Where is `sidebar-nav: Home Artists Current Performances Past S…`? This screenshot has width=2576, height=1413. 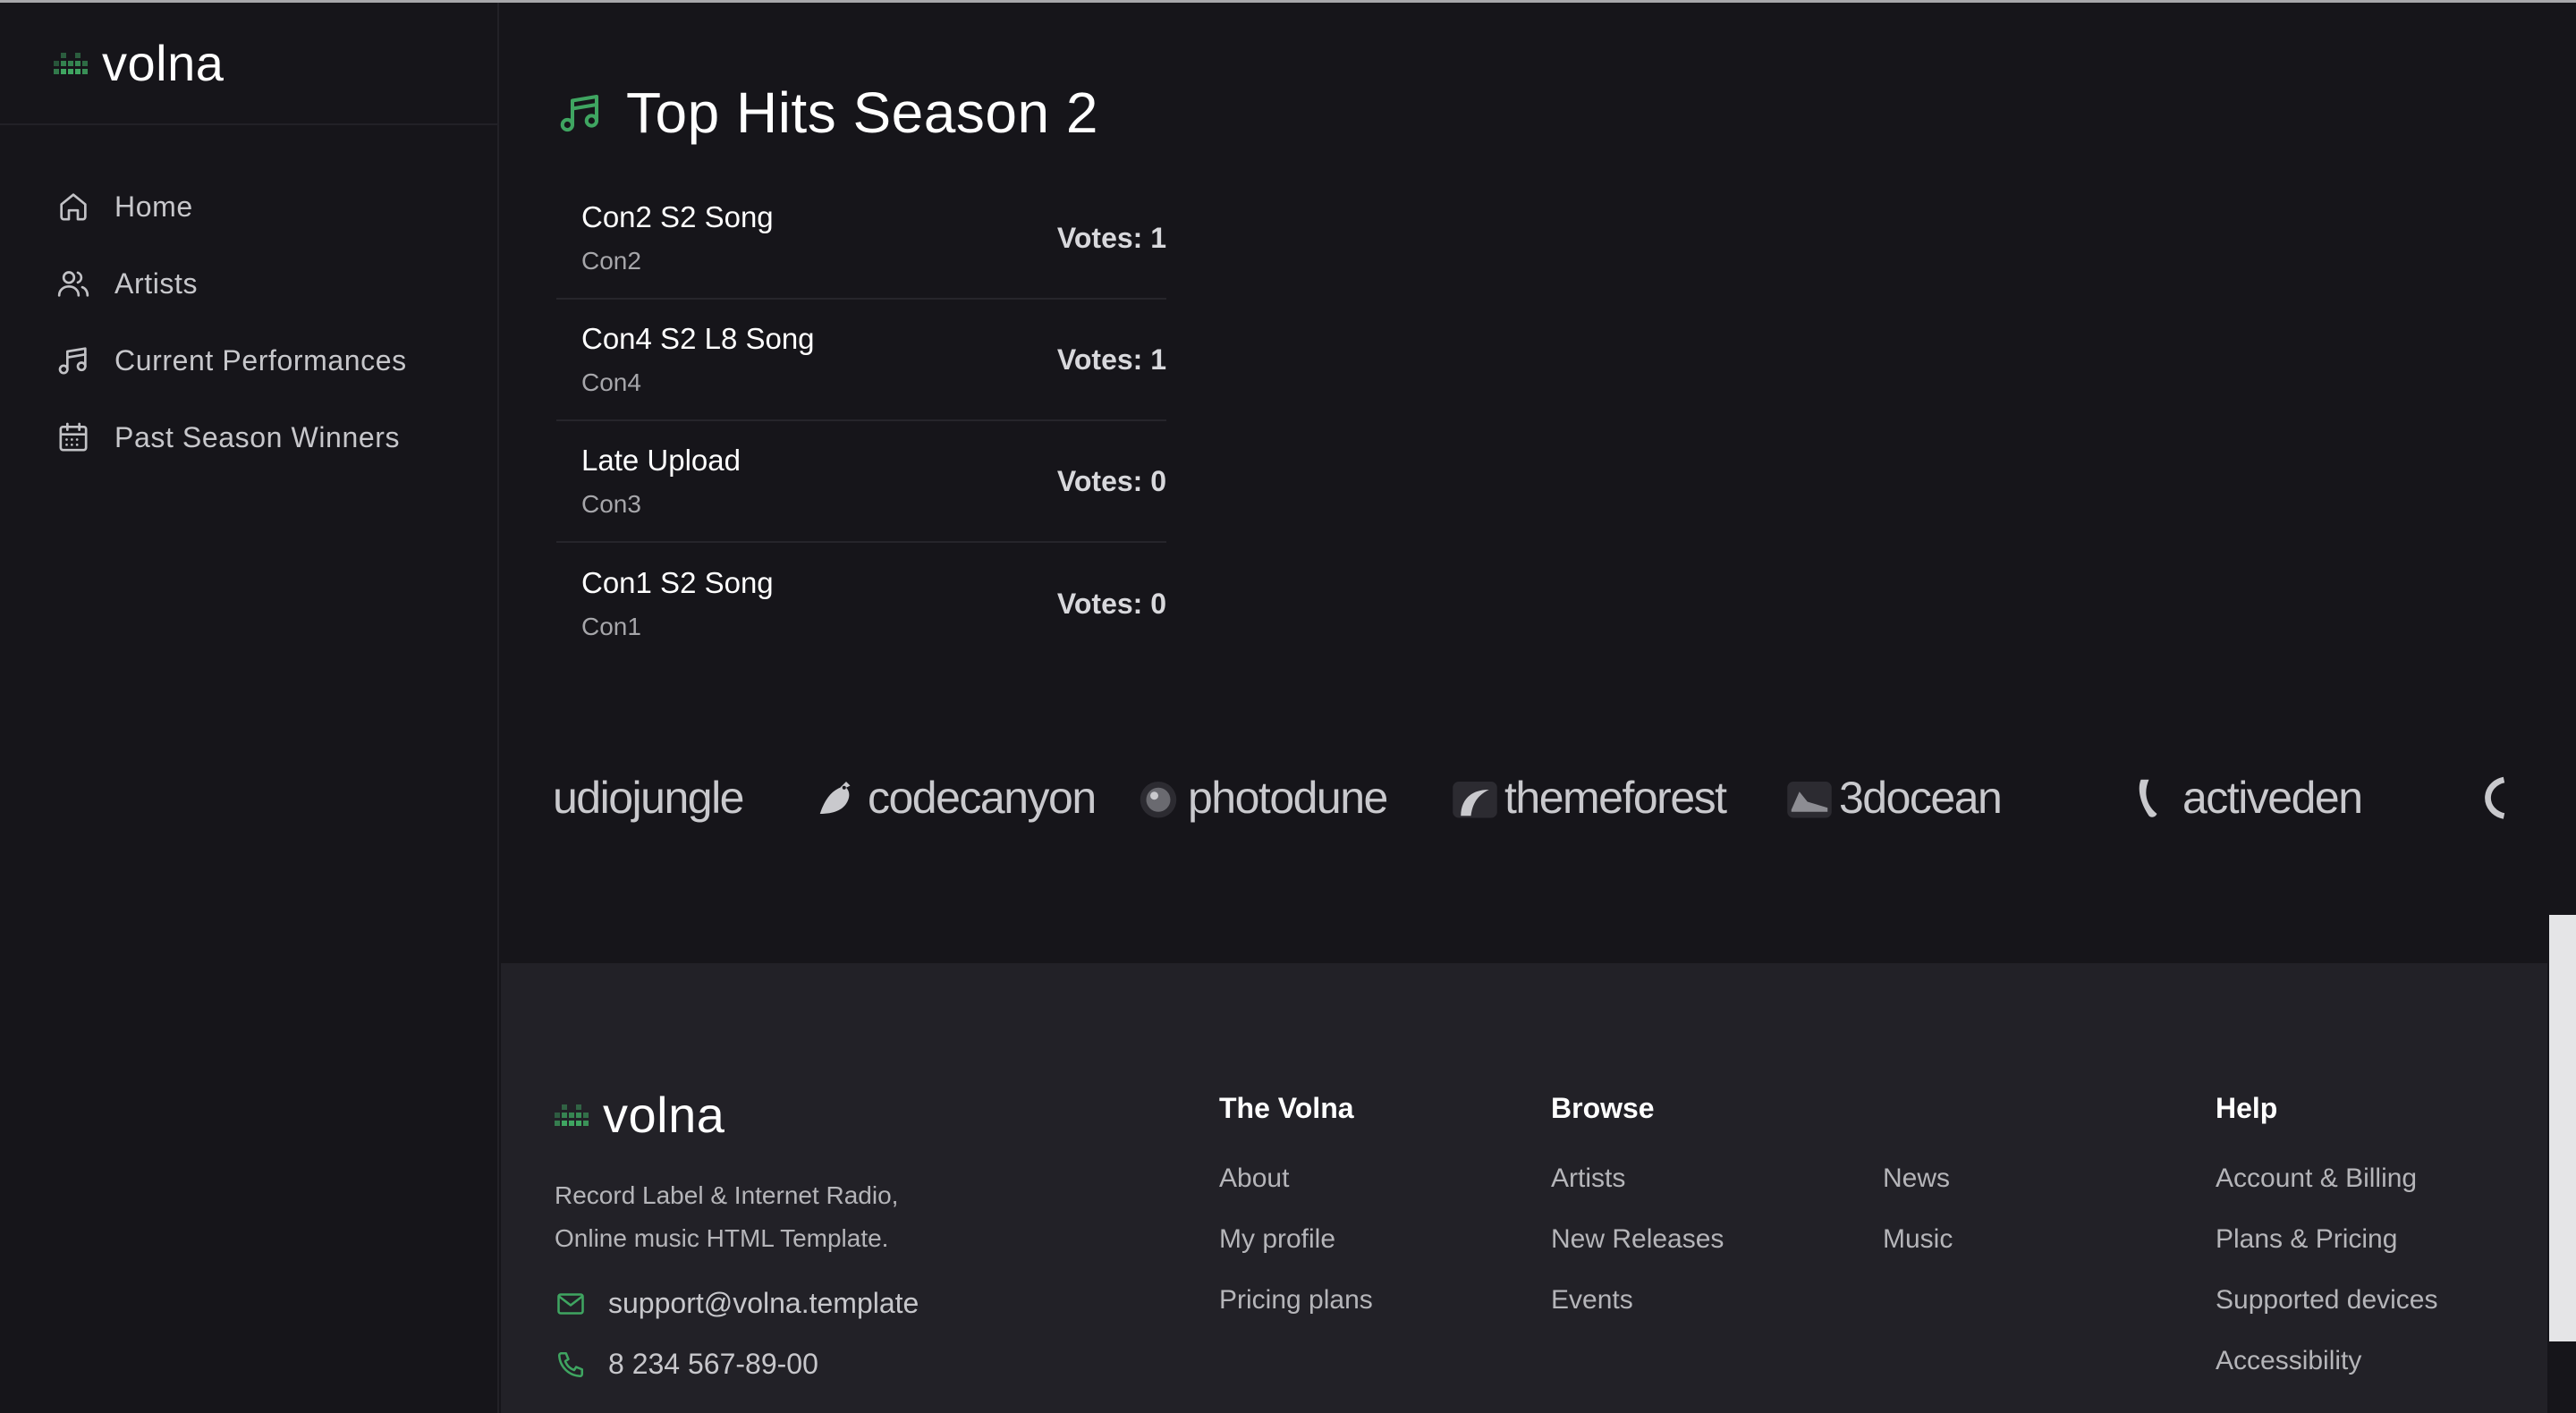 sidebar-nav: Home Artists Current Performances Past S… is located at coordinates (248, 300).